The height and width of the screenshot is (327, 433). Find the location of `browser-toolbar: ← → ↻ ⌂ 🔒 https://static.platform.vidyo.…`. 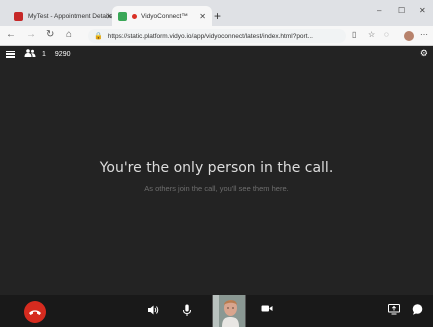

browser-toolbar: ← → ↻ ⌂ 🔒 https://static.platform.vidyo.… is located at coordinates (216, 36).